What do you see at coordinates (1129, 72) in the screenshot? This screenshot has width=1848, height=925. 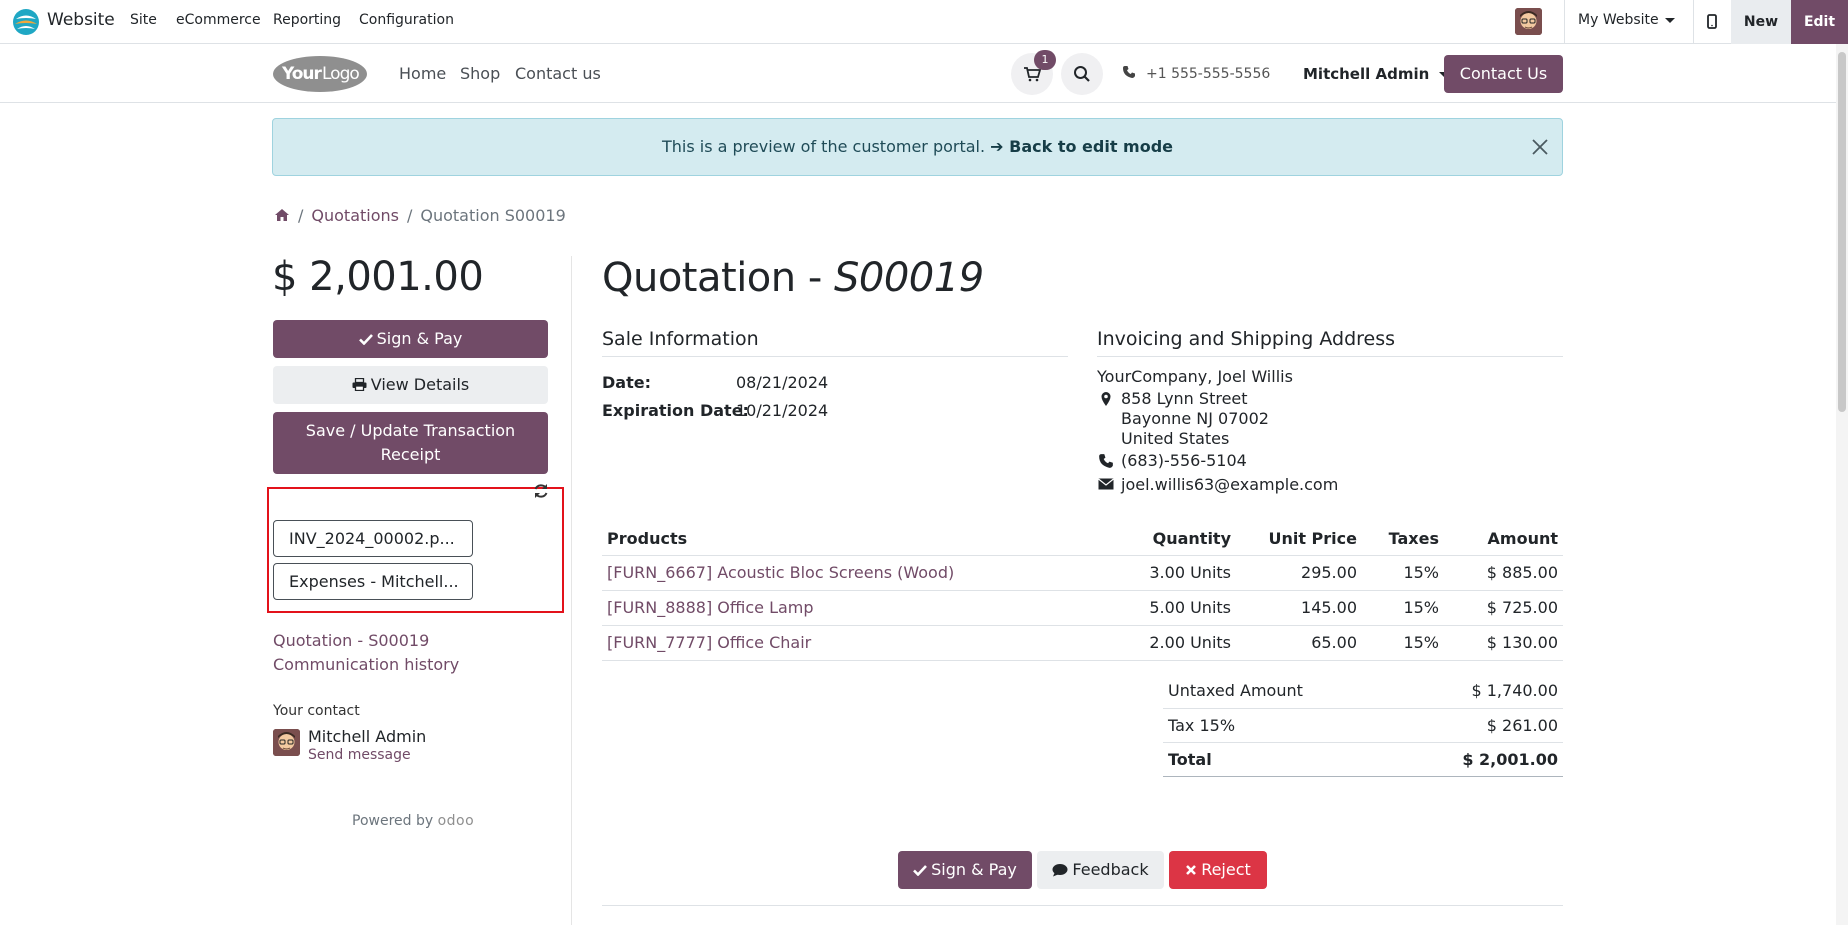 I see `phone-icon` at bounding box center [1129, 72].